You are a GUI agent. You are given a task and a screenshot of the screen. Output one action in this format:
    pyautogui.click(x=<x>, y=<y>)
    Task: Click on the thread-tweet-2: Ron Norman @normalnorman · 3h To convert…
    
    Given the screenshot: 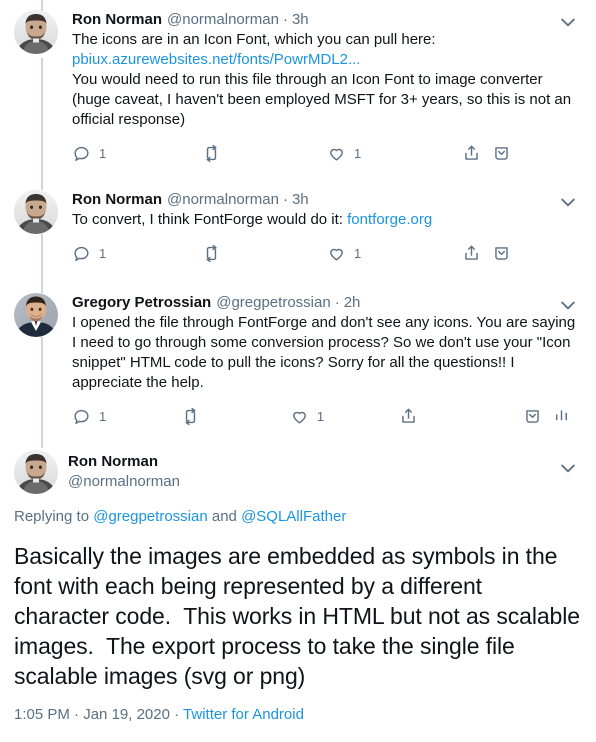 What is the action you would take?
    pyautogui.click(x=298, y=232)
    